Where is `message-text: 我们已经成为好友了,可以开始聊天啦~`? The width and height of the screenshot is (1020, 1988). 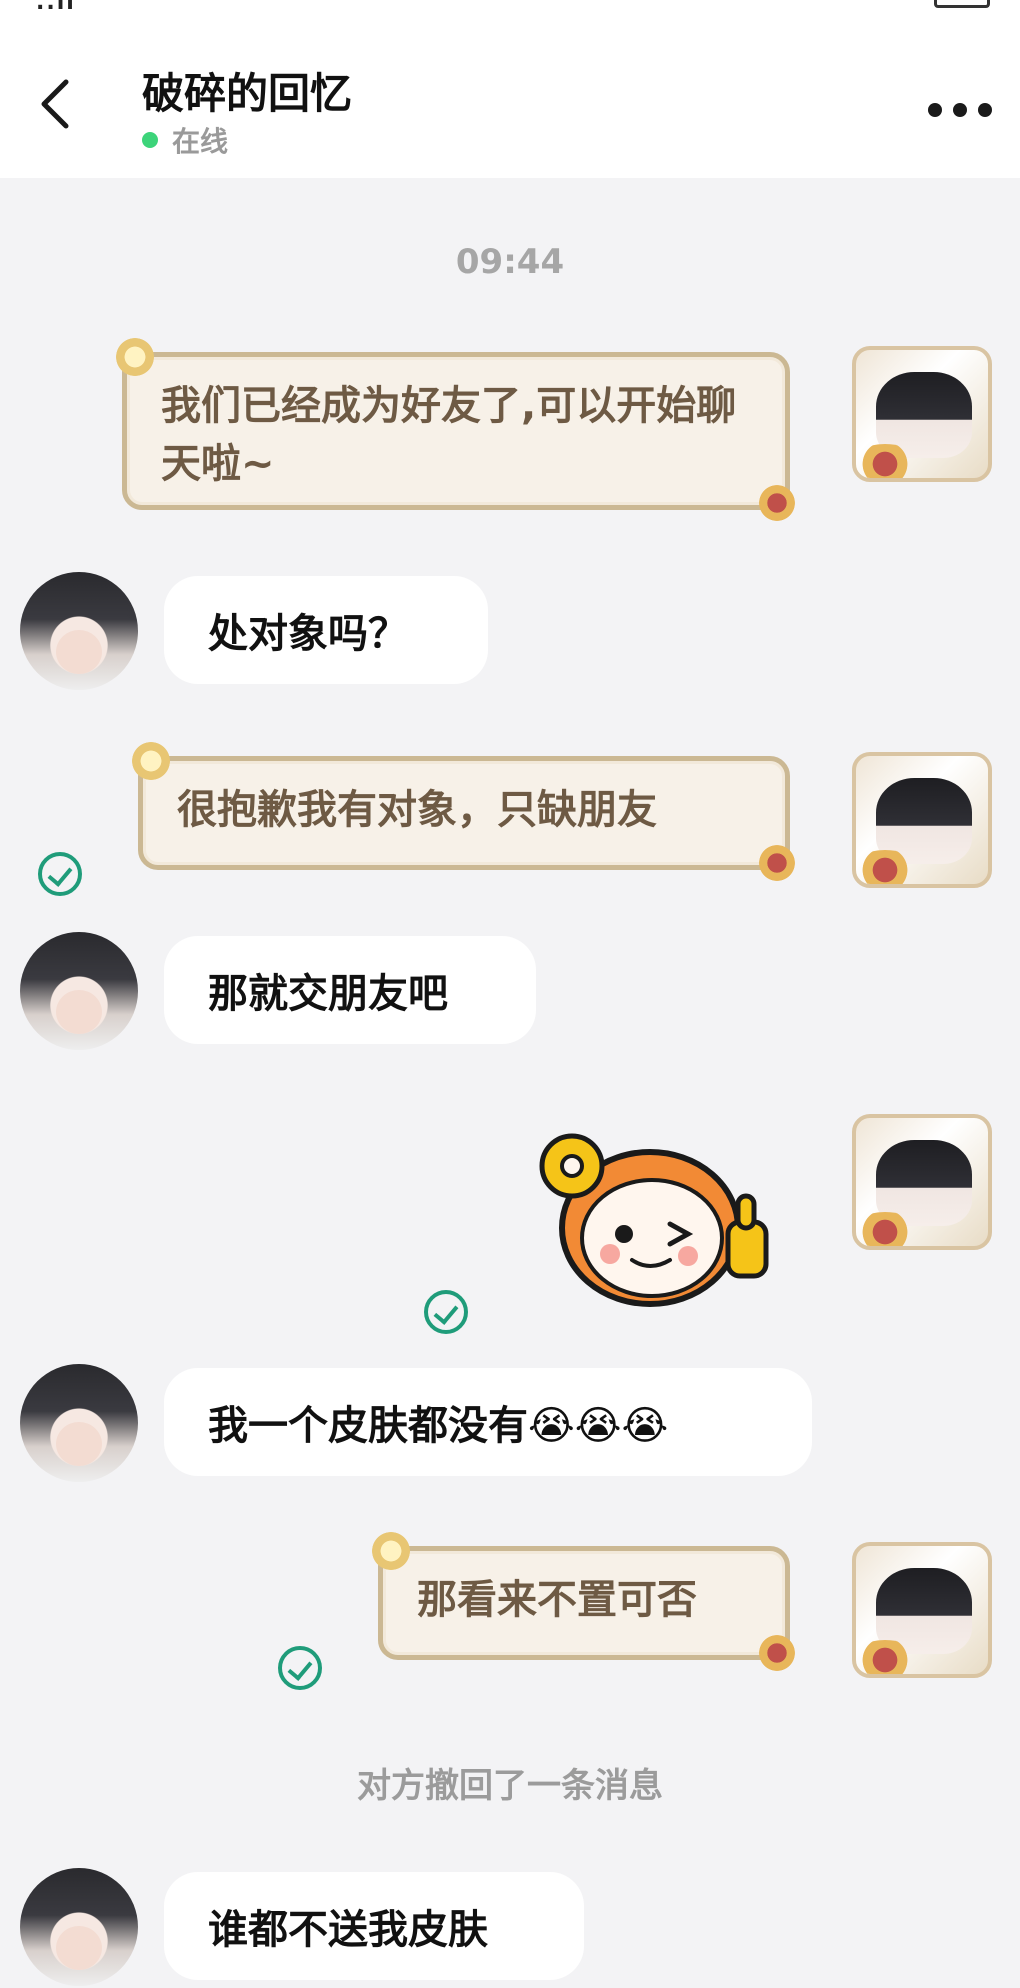
message-text: 我们已经成为好友了,可以开始聊天啦~ is located at coordinates (449, 435).